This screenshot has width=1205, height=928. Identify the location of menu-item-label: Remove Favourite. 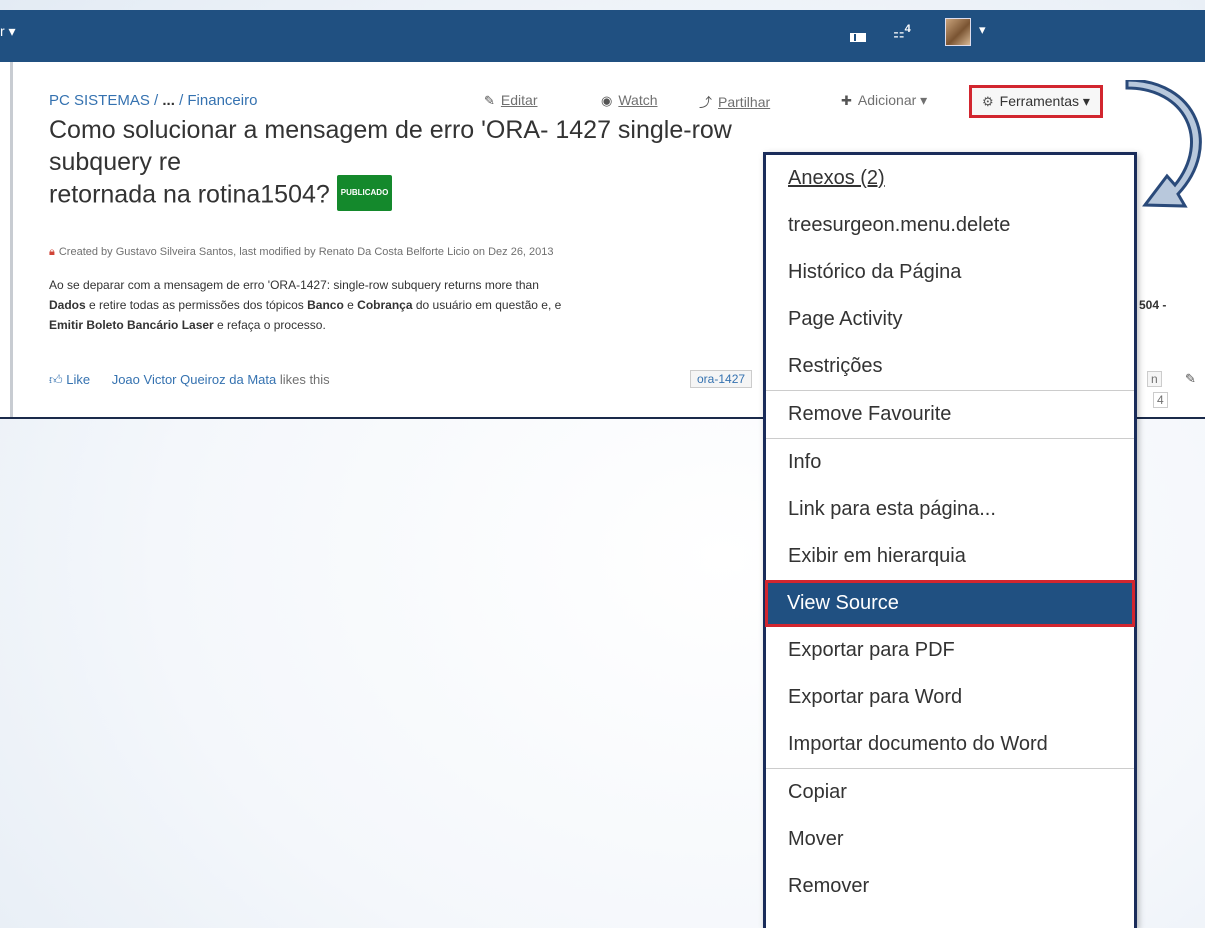
(870, 414).